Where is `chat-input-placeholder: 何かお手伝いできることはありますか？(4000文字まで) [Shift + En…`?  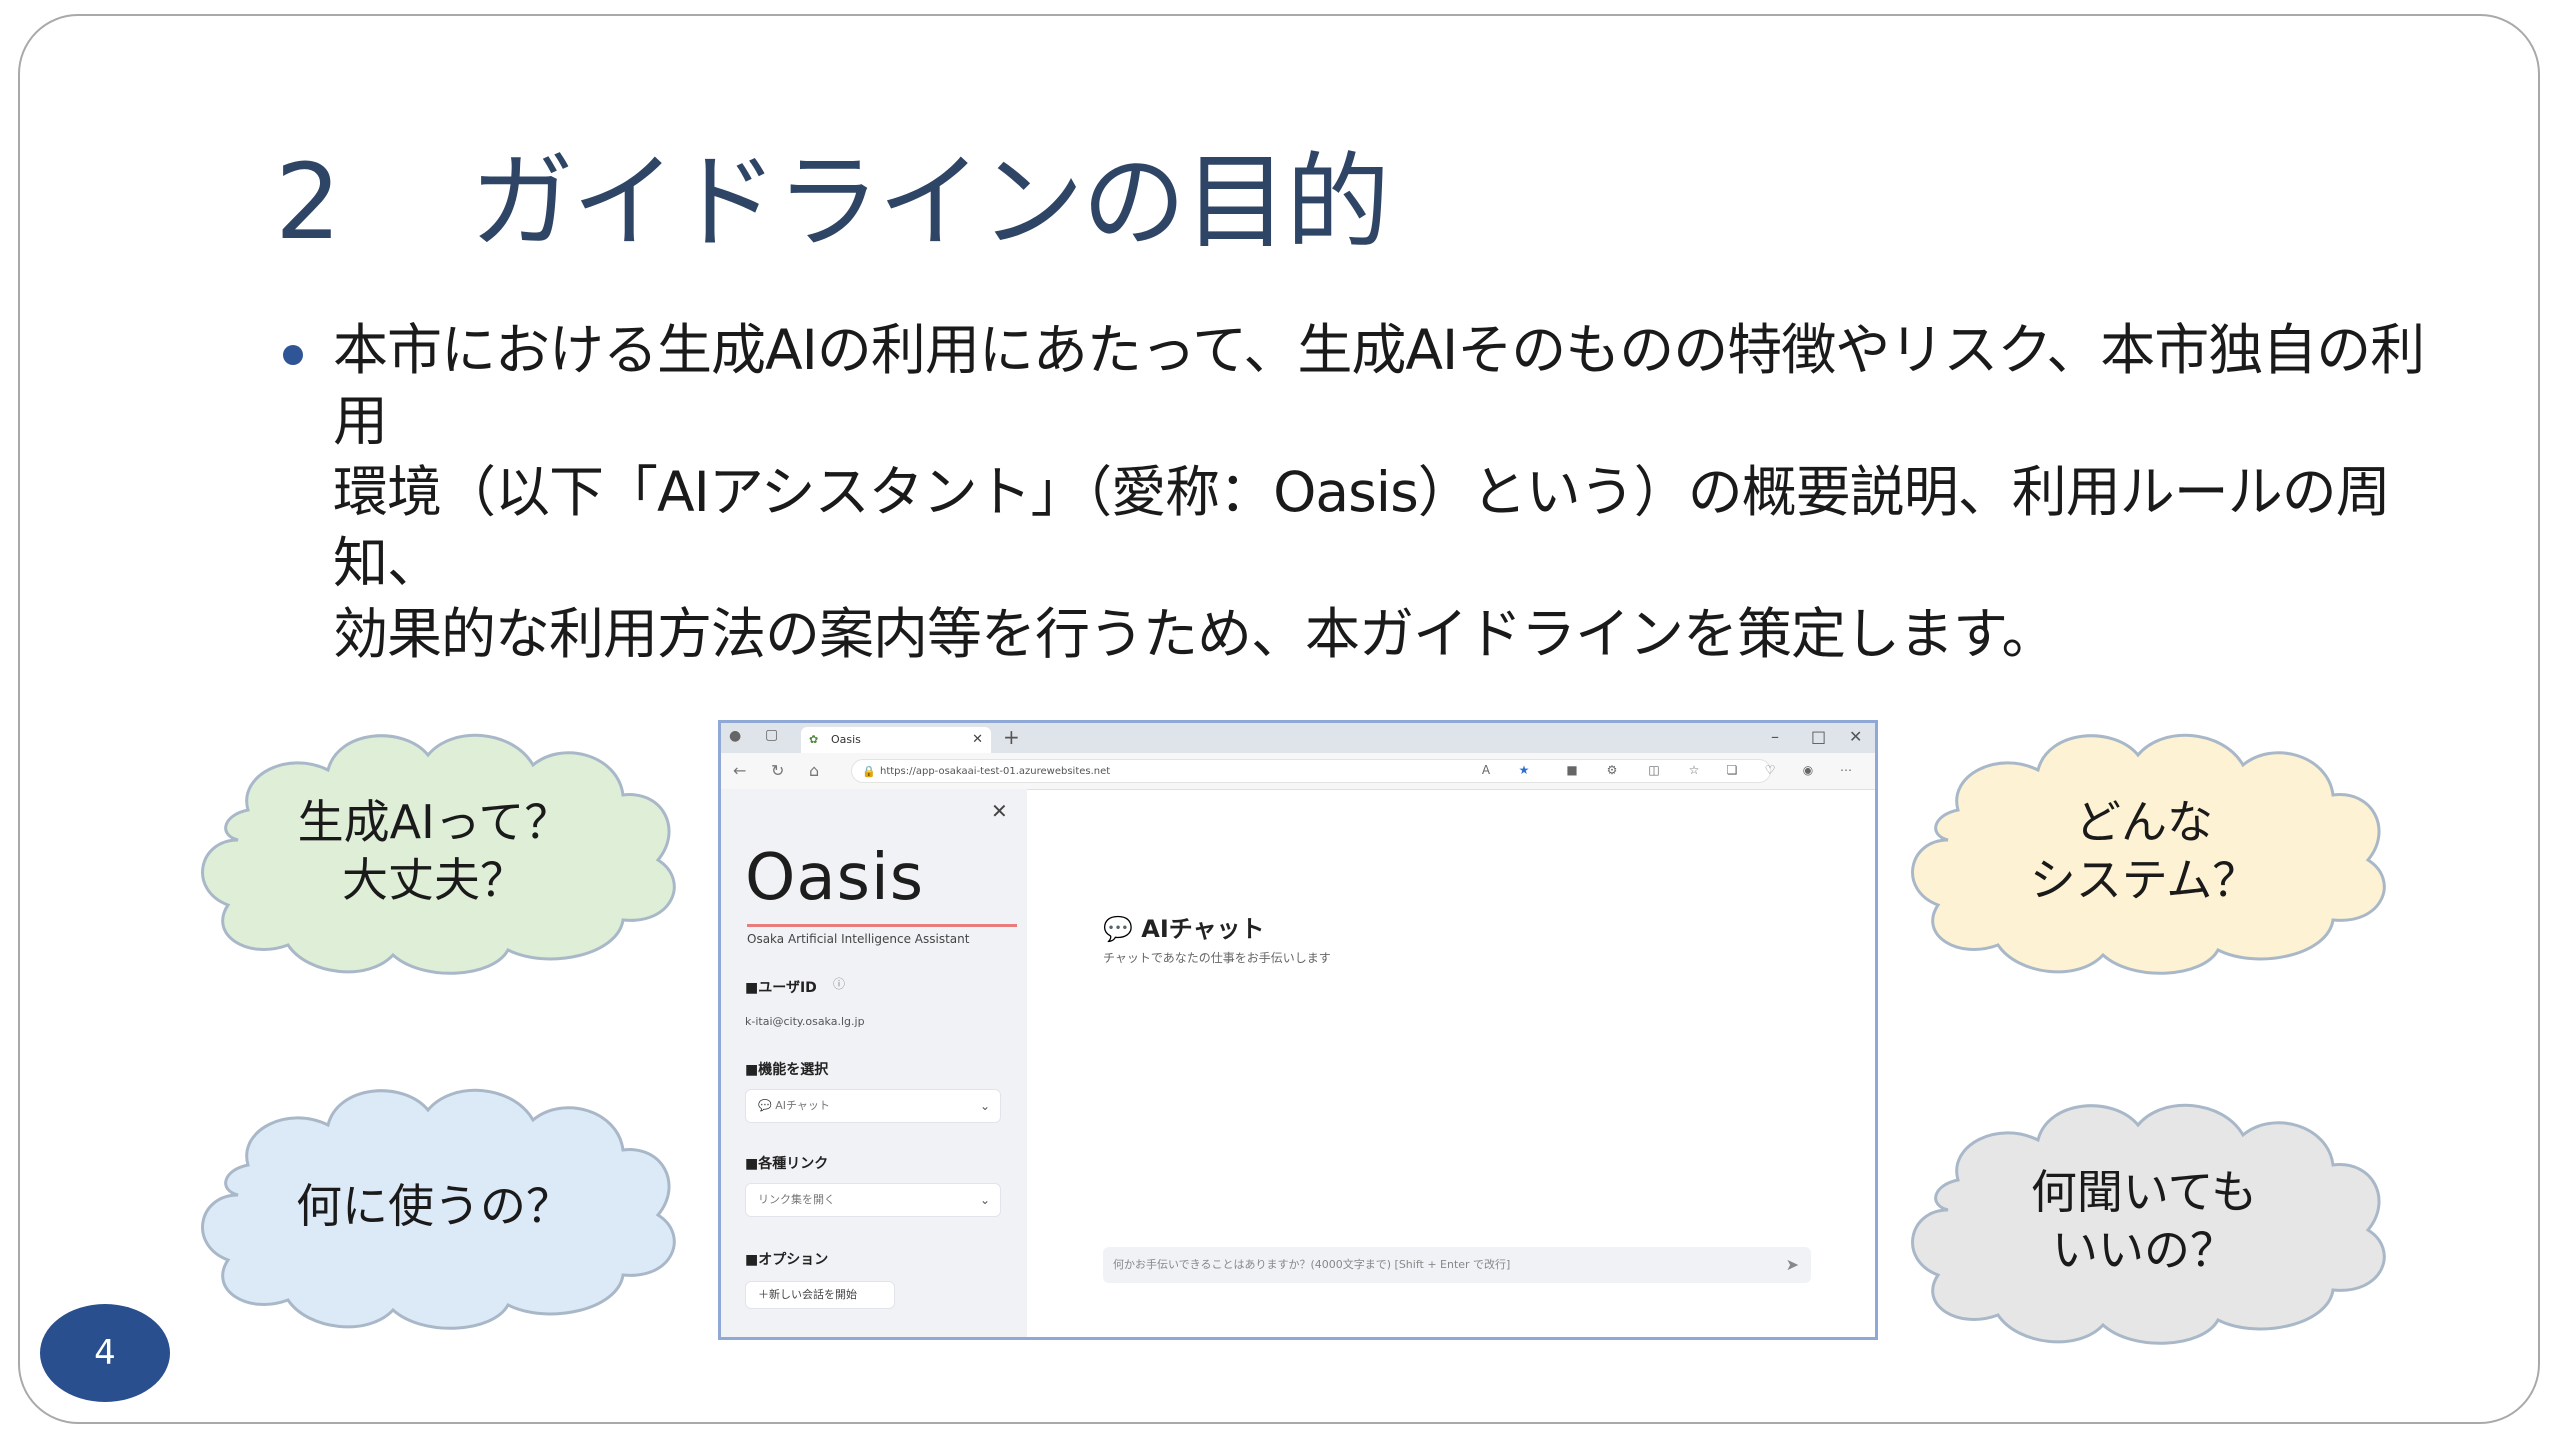
chat-input-placeholder: 何かお手伝いできることはありますか？(4000文字まで) [Shift + En… is located at coordinates (1312, 1264).